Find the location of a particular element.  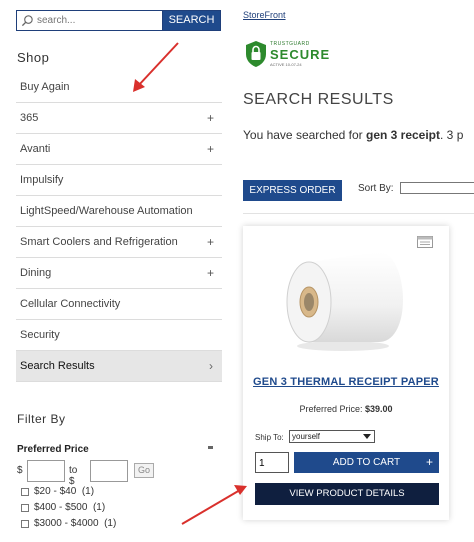

shield-lock-icon is located at coordinates (256, 54).